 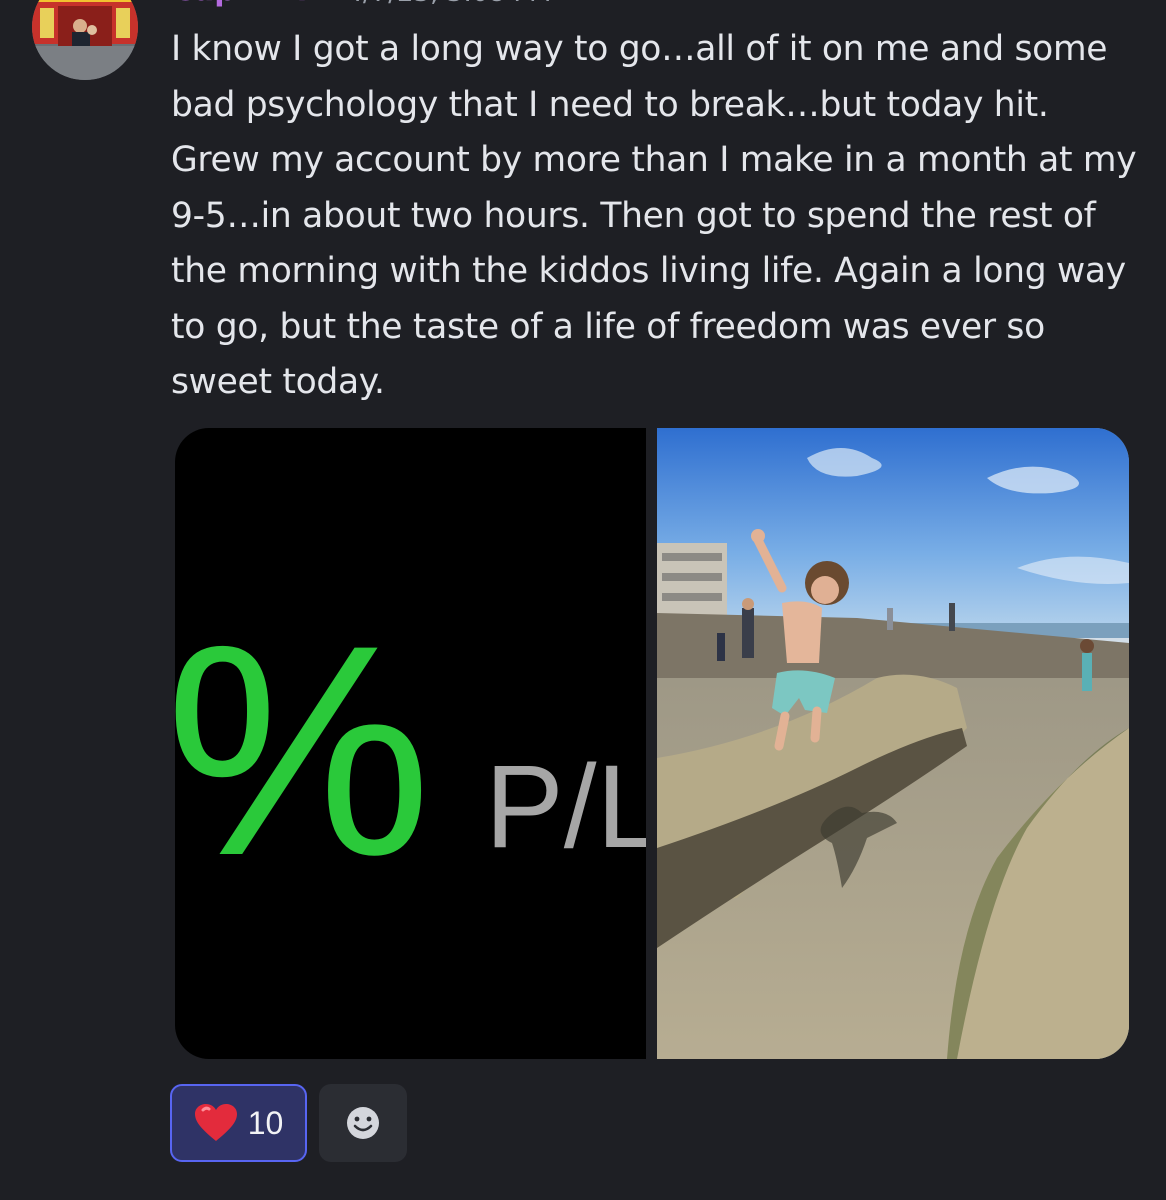 What do you see at coordinates (265, 1122) in the screenshot?
I see `reaction-count: 10` at bounding box center [265, 1122].